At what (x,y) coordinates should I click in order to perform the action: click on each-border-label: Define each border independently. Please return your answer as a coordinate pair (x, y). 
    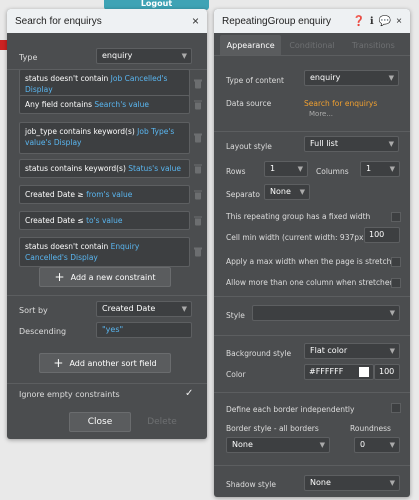
    Looking at the image, I should click on (290, 409).